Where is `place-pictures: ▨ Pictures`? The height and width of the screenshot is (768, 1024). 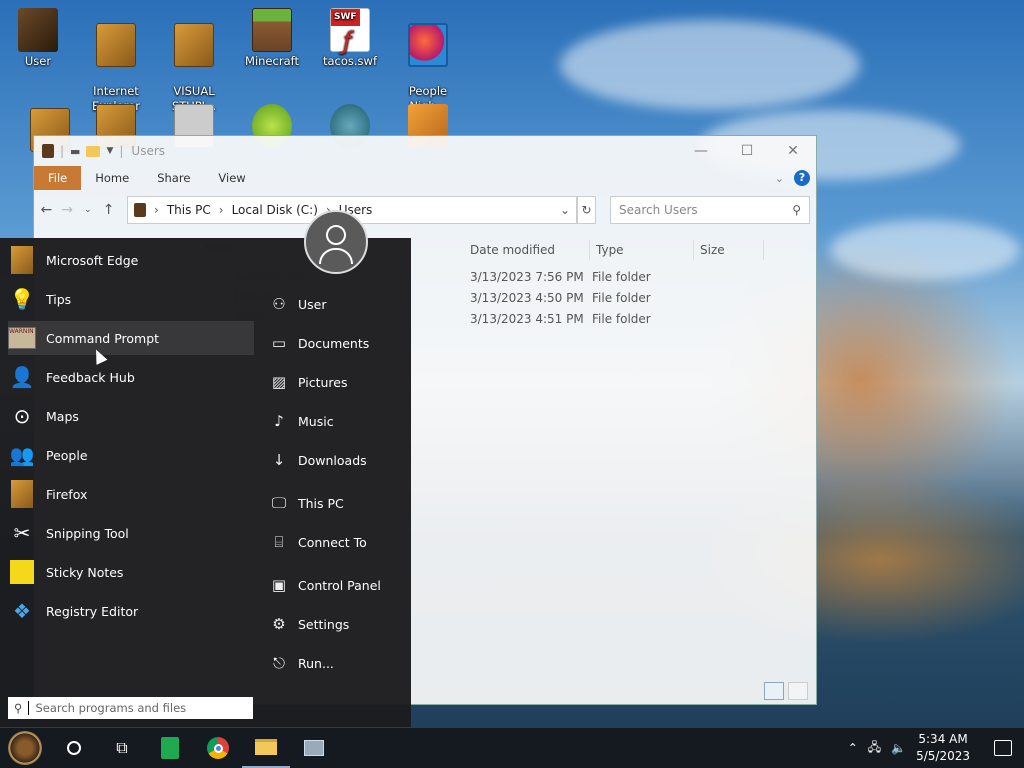 place-pictures: ▨ Pictures is located at coordinates (309, 382).